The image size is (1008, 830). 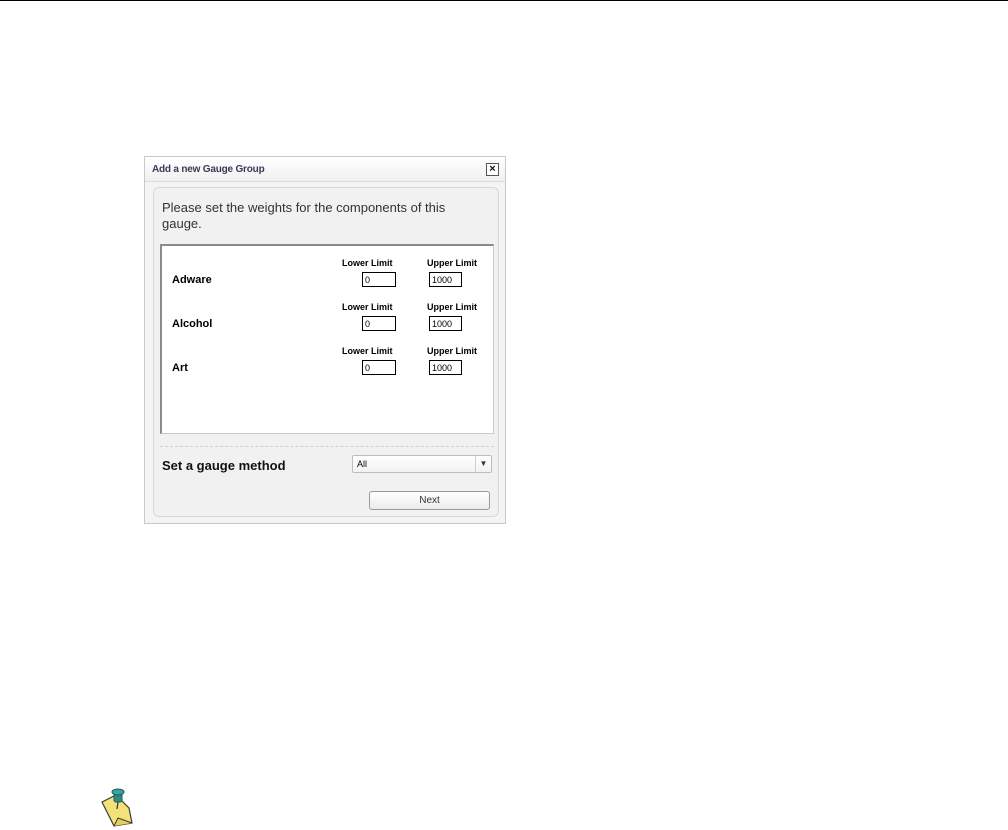 What do you see at coordinates (504, 0) in the screenshot?
I see `page-top-rule` at bounding box center [504, 0].